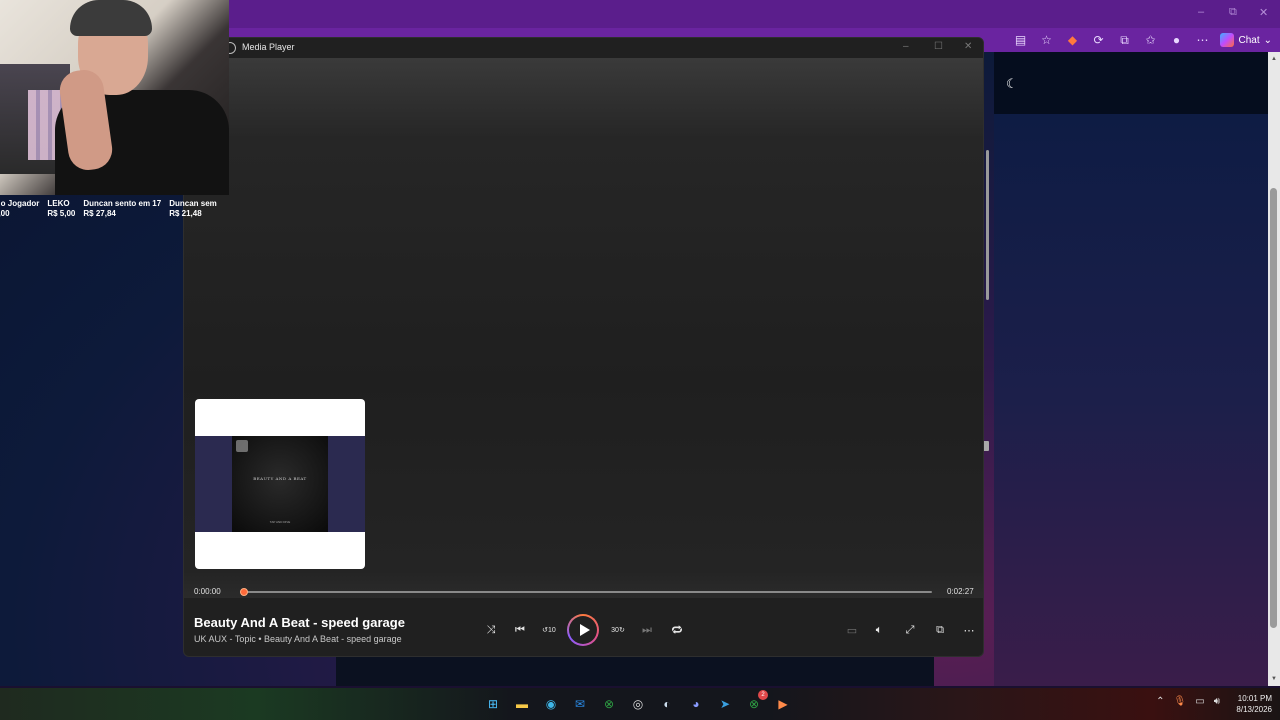 Image resolution: width=1280 pixels, height=720 pixels. Describe the element at coordinates (1188, 701) in the screenshot. I see `system-tray: ⌃ 🎙︎ ▭ 🔊︎` at that location.